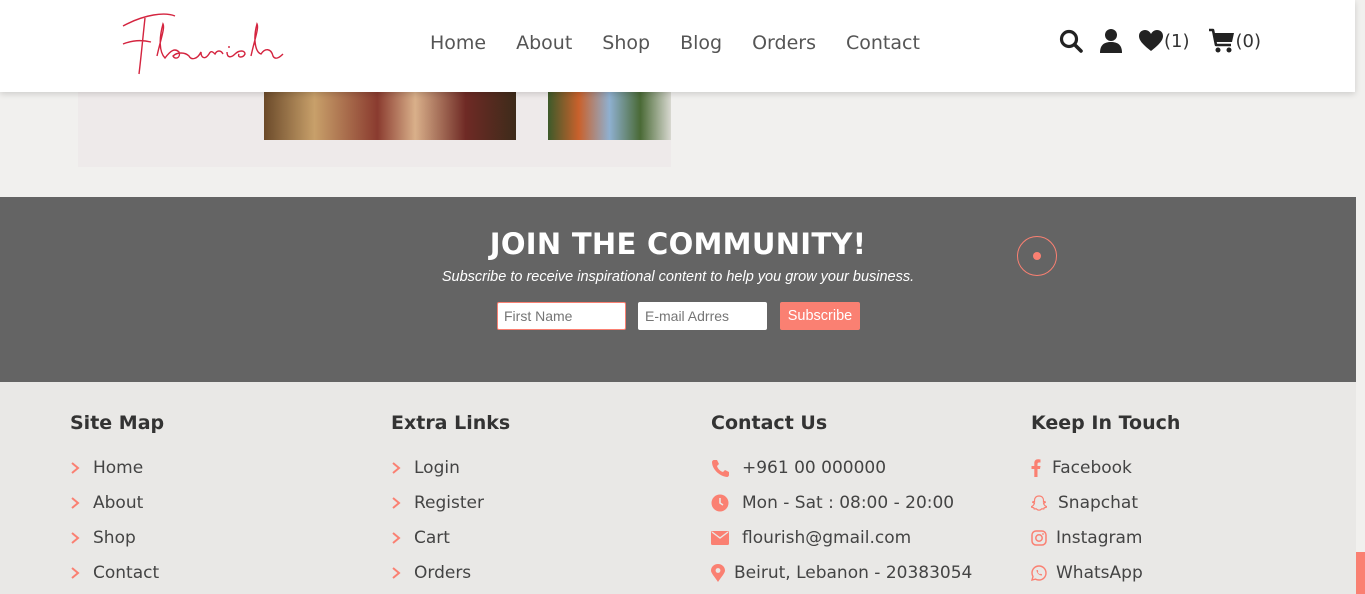 This screenshot has width=1365, height=594. Describe the element at coordinates (1037, 256) in the screenshot. I see `scroll-indicator-icon` at that location.